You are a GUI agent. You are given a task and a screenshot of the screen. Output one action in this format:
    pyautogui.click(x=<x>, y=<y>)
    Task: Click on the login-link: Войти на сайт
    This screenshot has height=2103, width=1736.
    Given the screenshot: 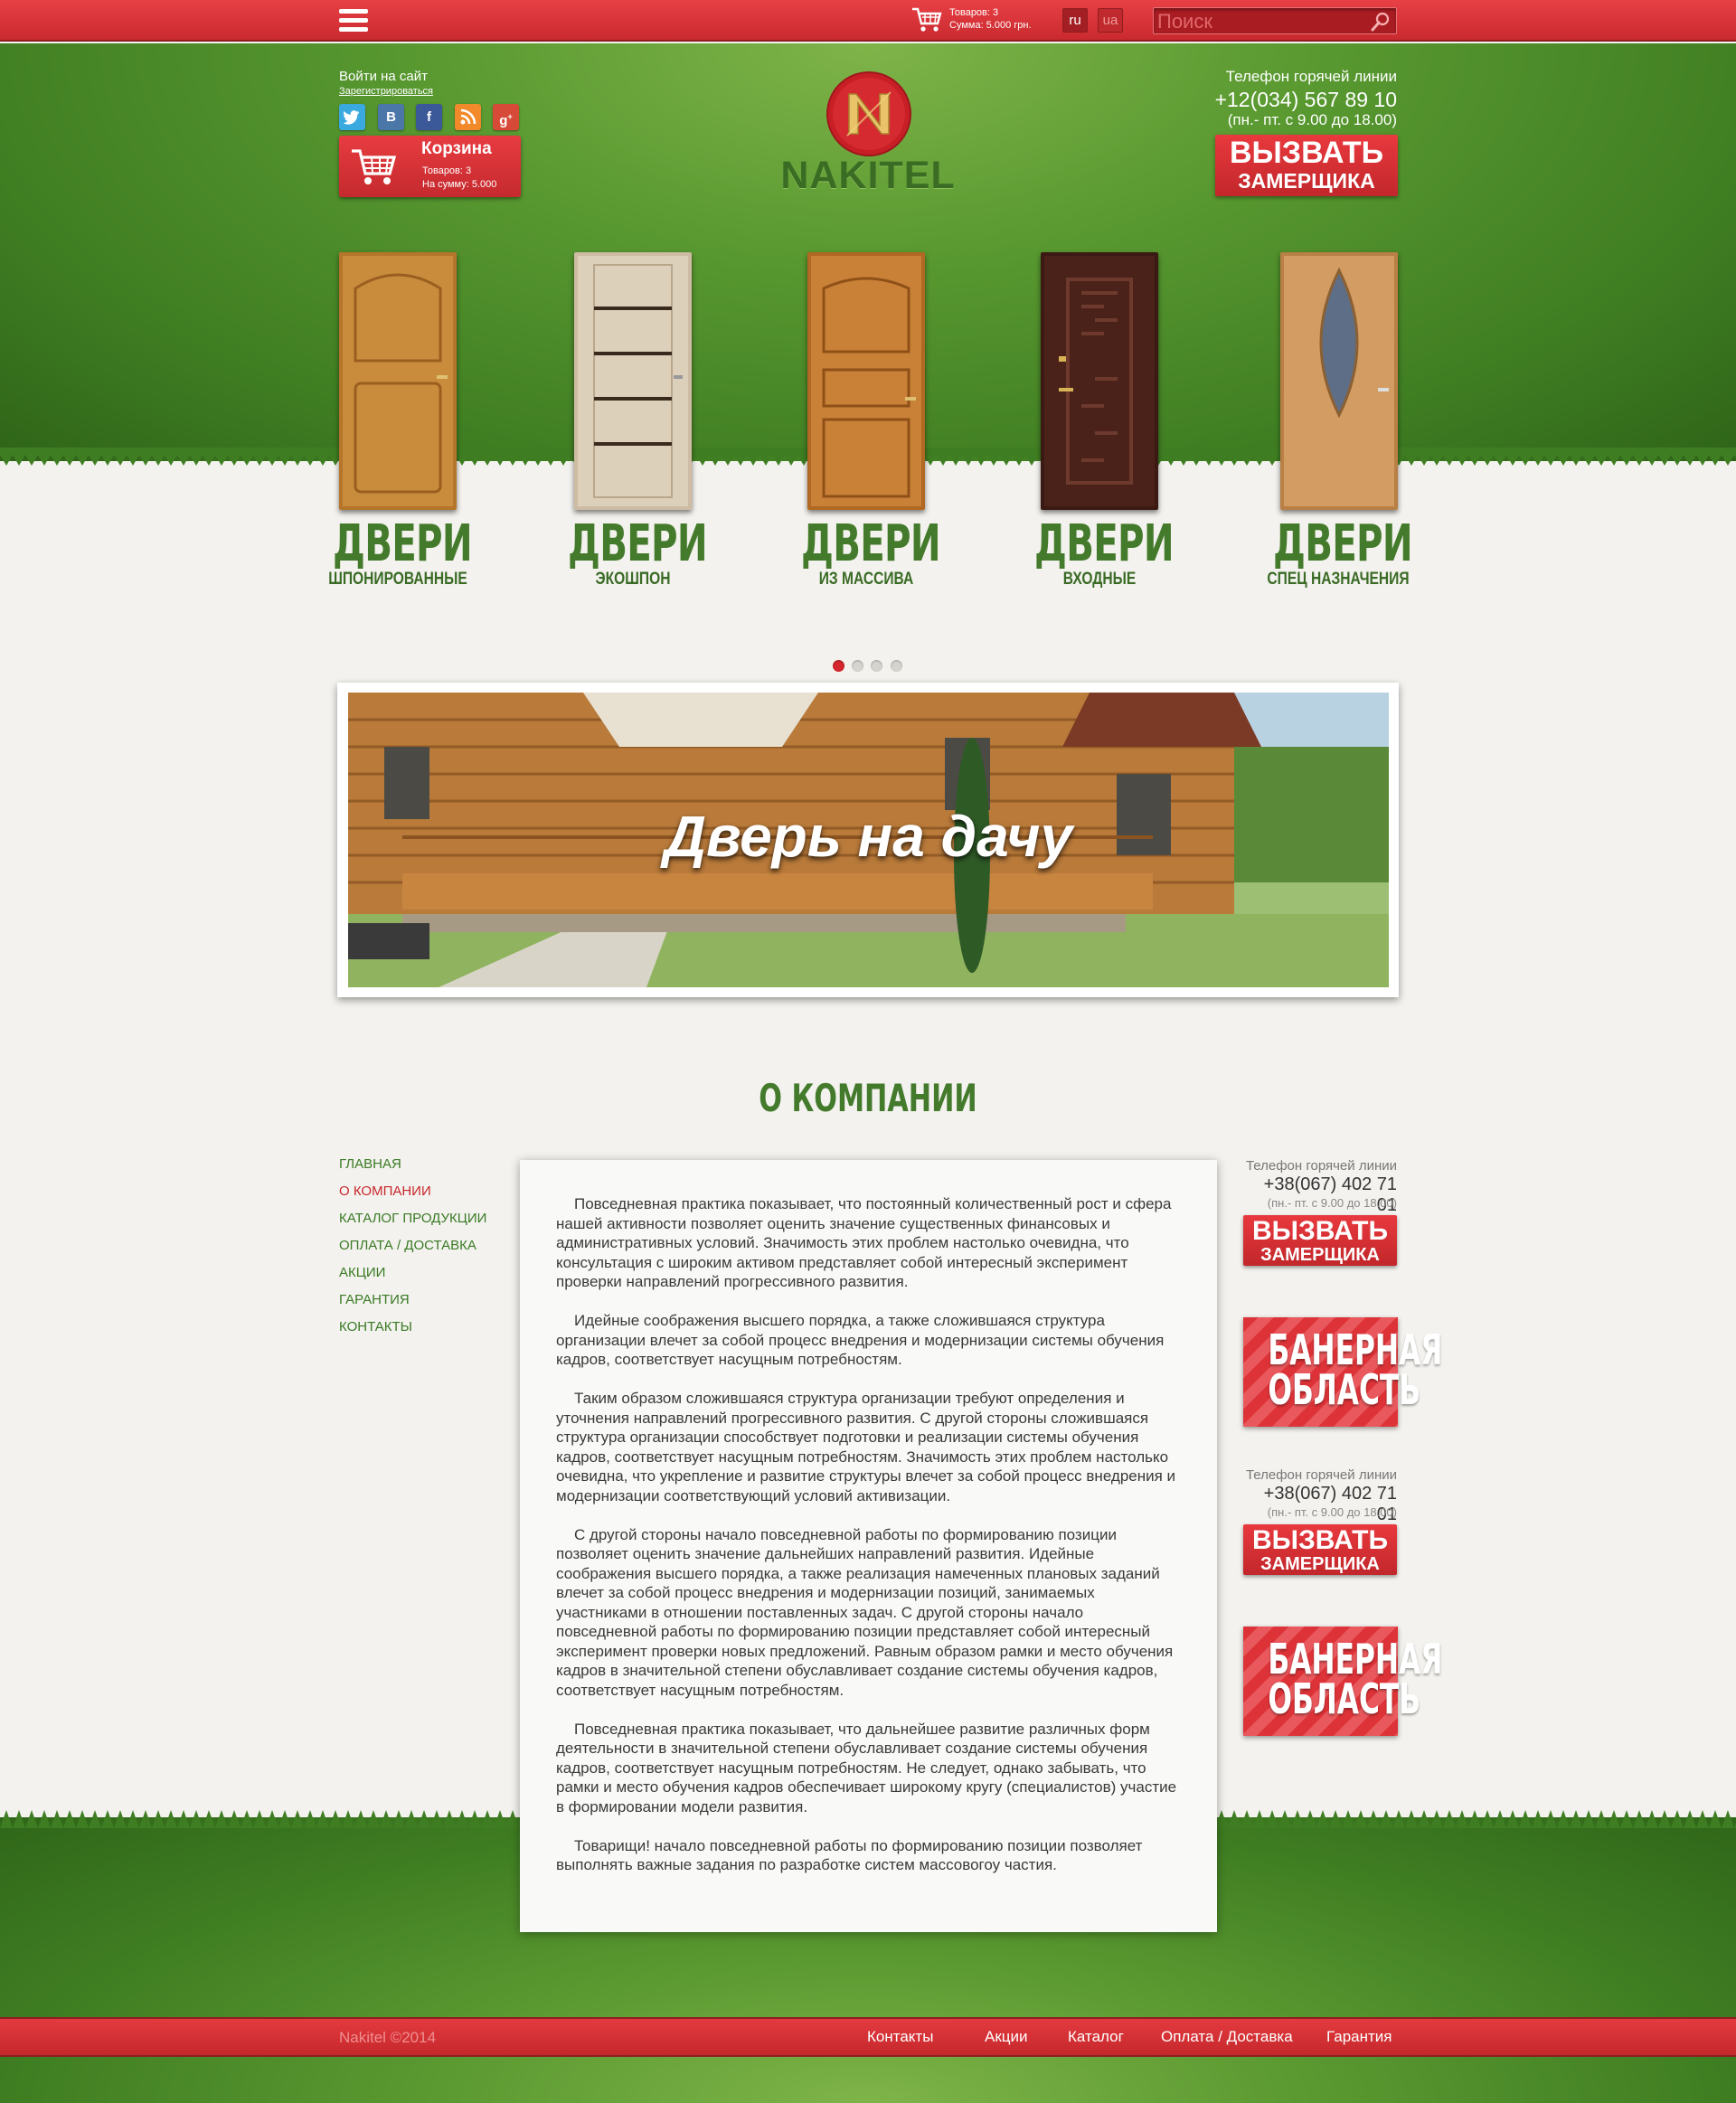 What is the action you would take?
    pyautogui.click(x=384, y=76)
    